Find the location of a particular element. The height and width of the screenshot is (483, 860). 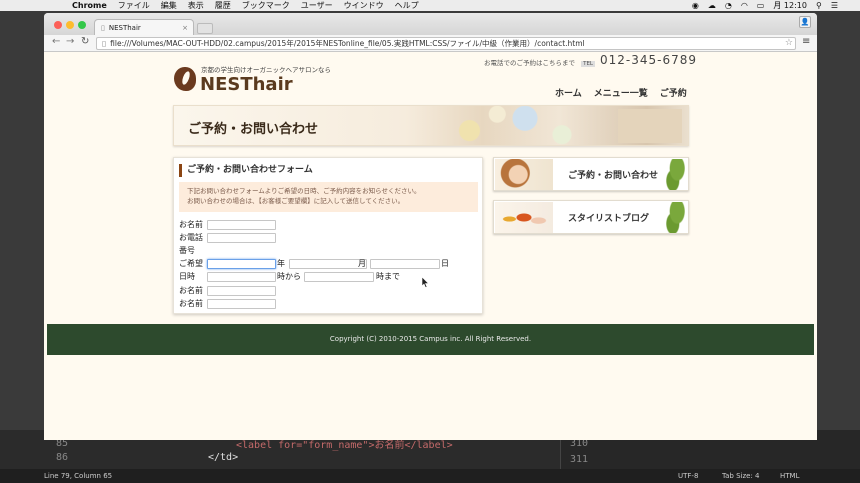

phone-number-label: 番号 is located at coordinates (187, 250).